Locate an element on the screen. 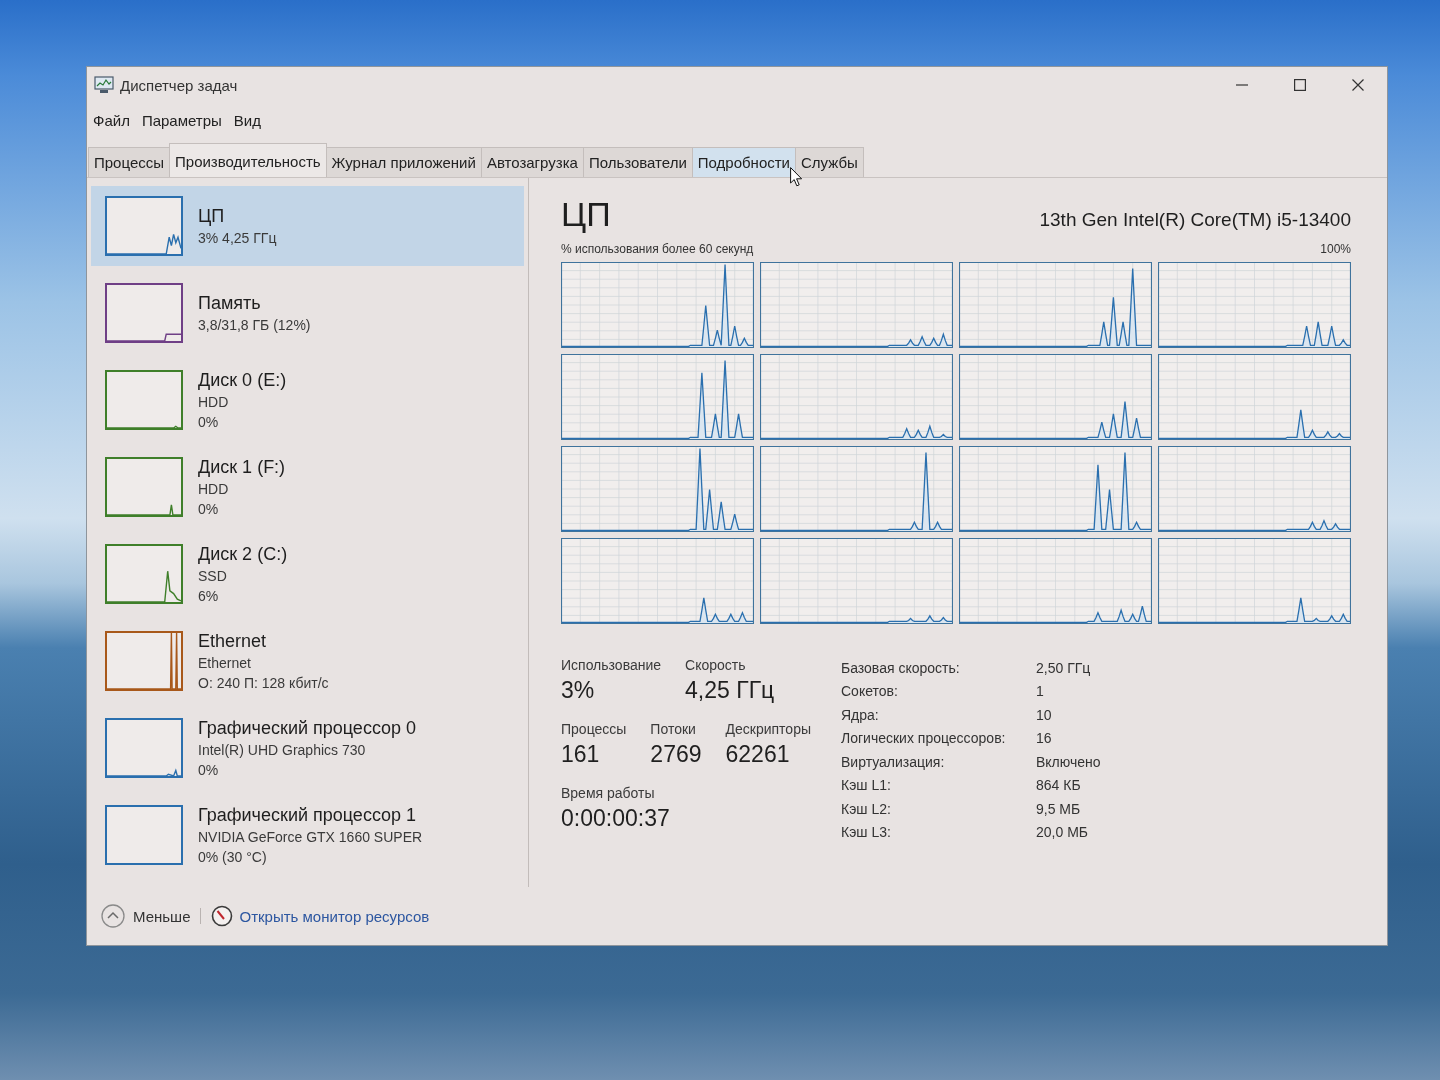  close-icon is located at coordinates (1358, 85).